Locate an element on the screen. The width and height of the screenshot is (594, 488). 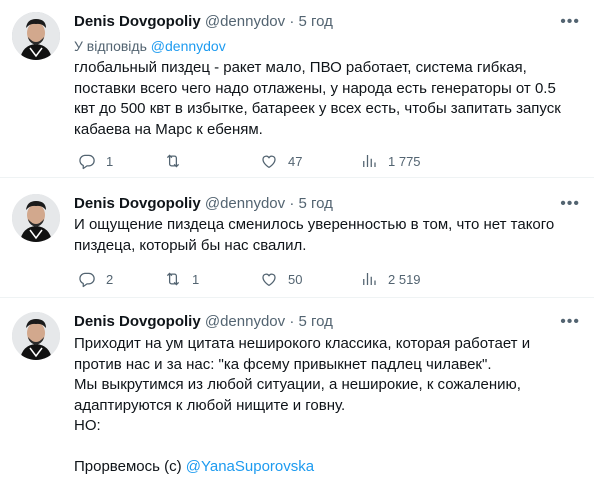
reply-button: 1 is located at coordinates (95, 161).